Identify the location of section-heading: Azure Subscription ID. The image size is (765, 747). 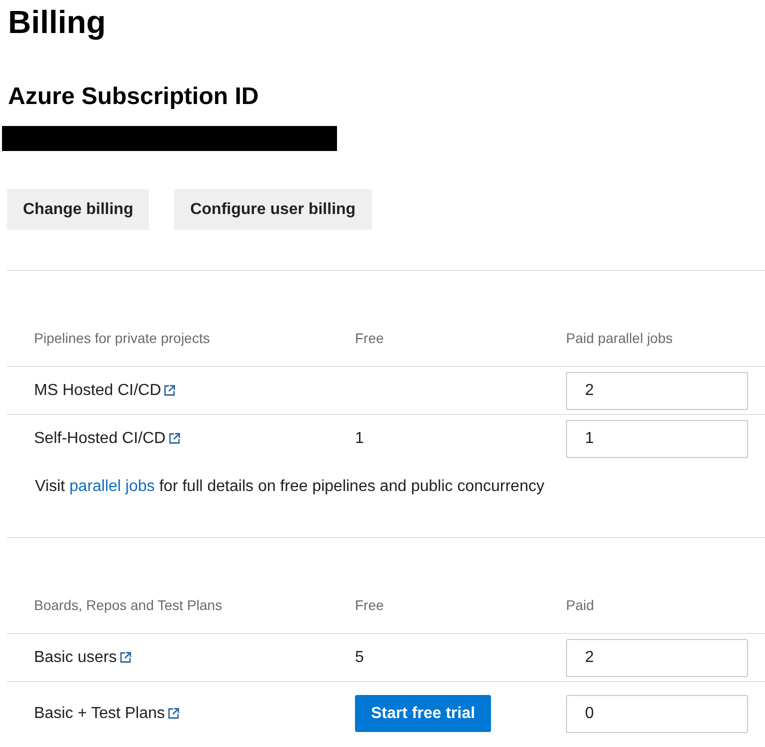
(134, 97).